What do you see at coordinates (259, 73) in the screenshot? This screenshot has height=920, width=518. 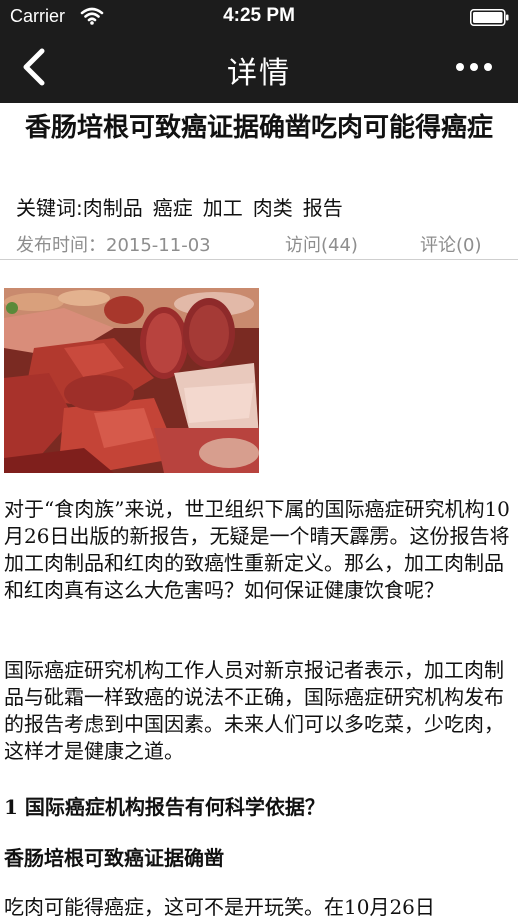 I see `nav-title: 详情` at bounding box center [259, 73].